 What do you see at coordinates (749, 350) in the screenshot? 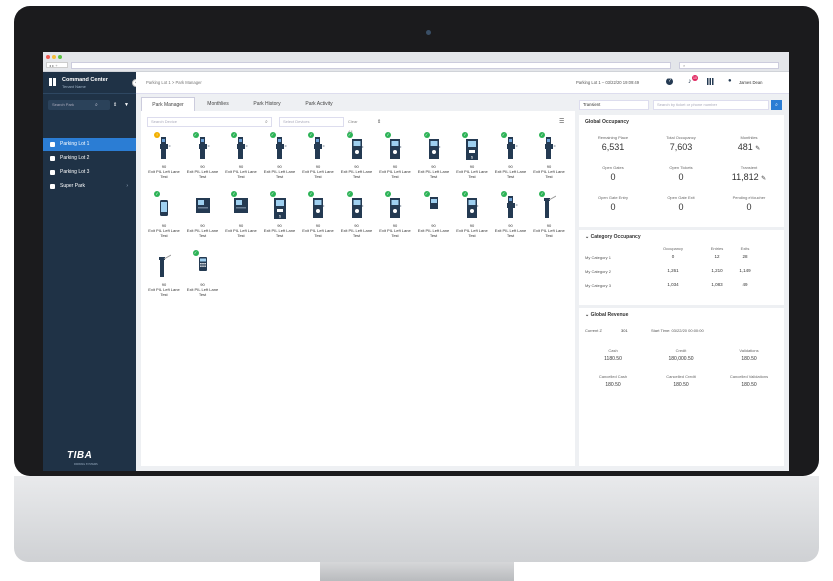
I see `revenue-label: Validations` at bounding box center [749, 350].